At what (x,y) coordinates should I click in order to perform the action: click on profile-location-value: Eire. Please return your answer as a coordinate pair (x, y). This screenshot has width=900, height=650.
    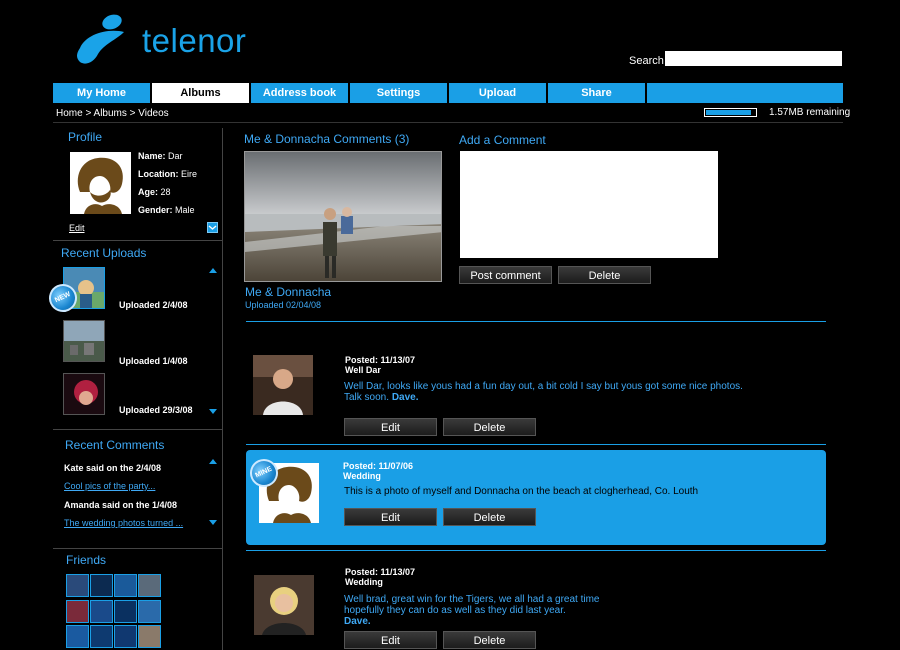
    Looking at the image, I should click on (189, 174).